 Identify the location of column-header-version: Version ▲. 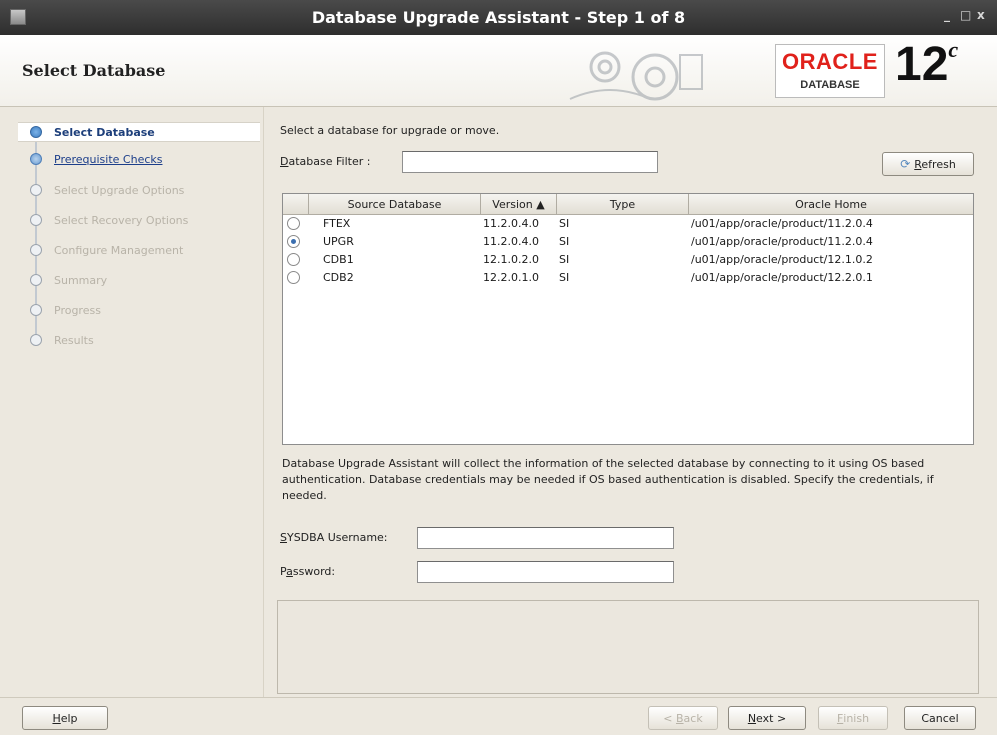
(519, 204).